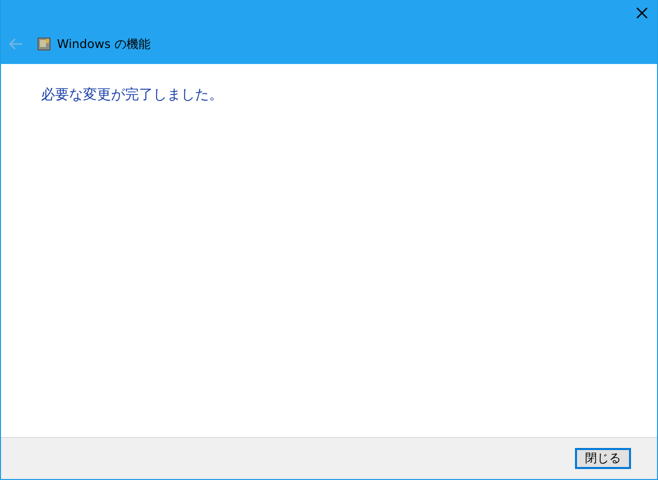  Describe the element at coordinates (103, 44) in the screenshot. I see `window-title: Windows の機能` at that location.